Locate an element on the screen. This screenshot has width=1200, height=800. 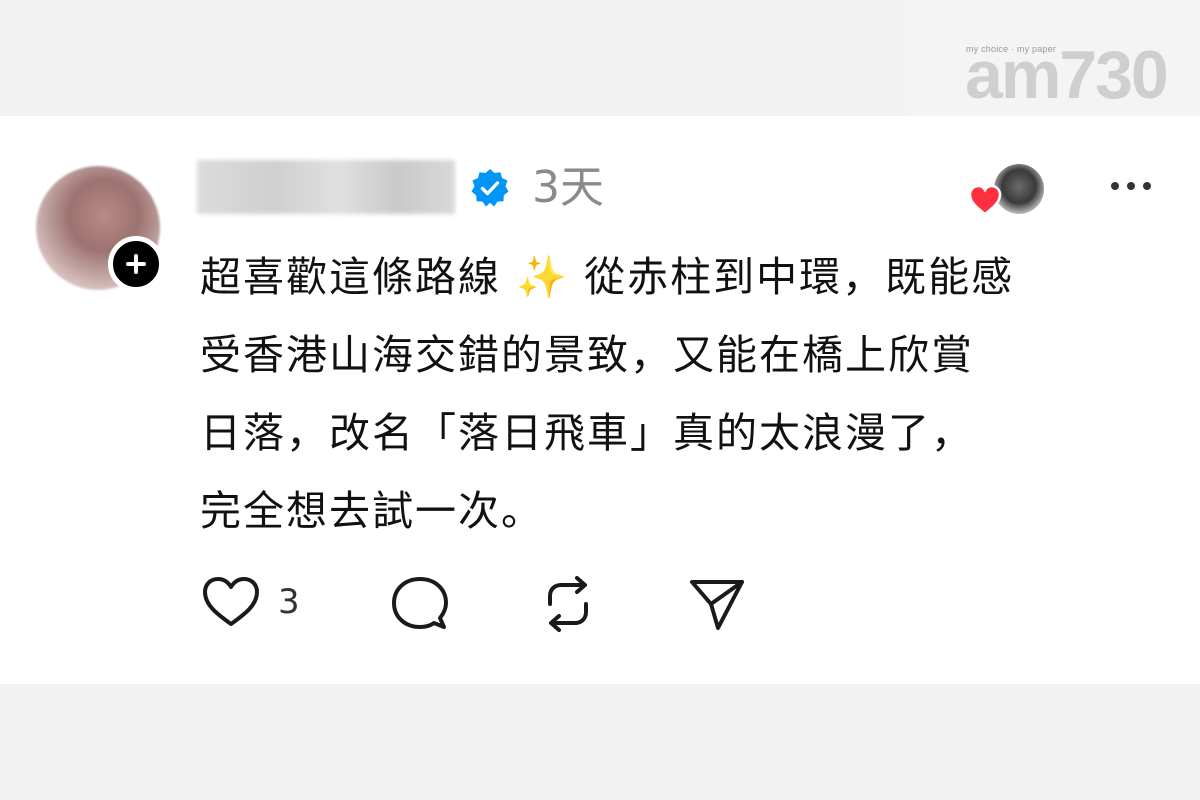
post-text-line: 超喜歡這條路線 ✨ 從赤柱到中環，既能感 is located at coordinates (607, 277).